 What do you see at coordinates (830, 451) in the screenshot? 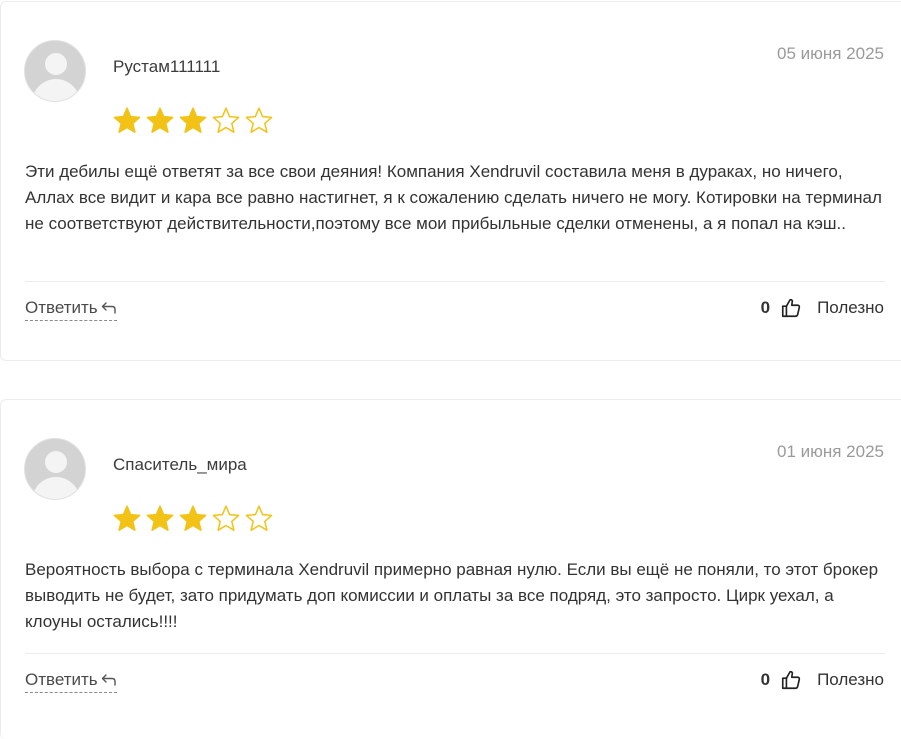
I see `review-date: 01 июня 2025` at bounding box center [830, 451].